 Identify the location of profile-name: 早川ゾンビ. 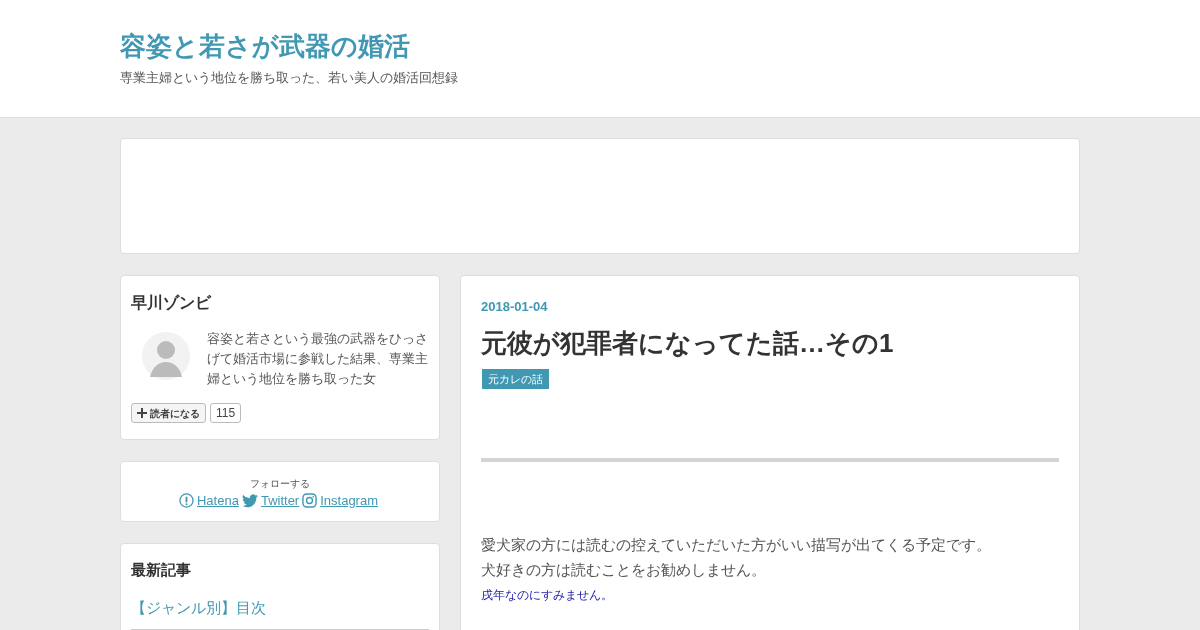
(171, 303).